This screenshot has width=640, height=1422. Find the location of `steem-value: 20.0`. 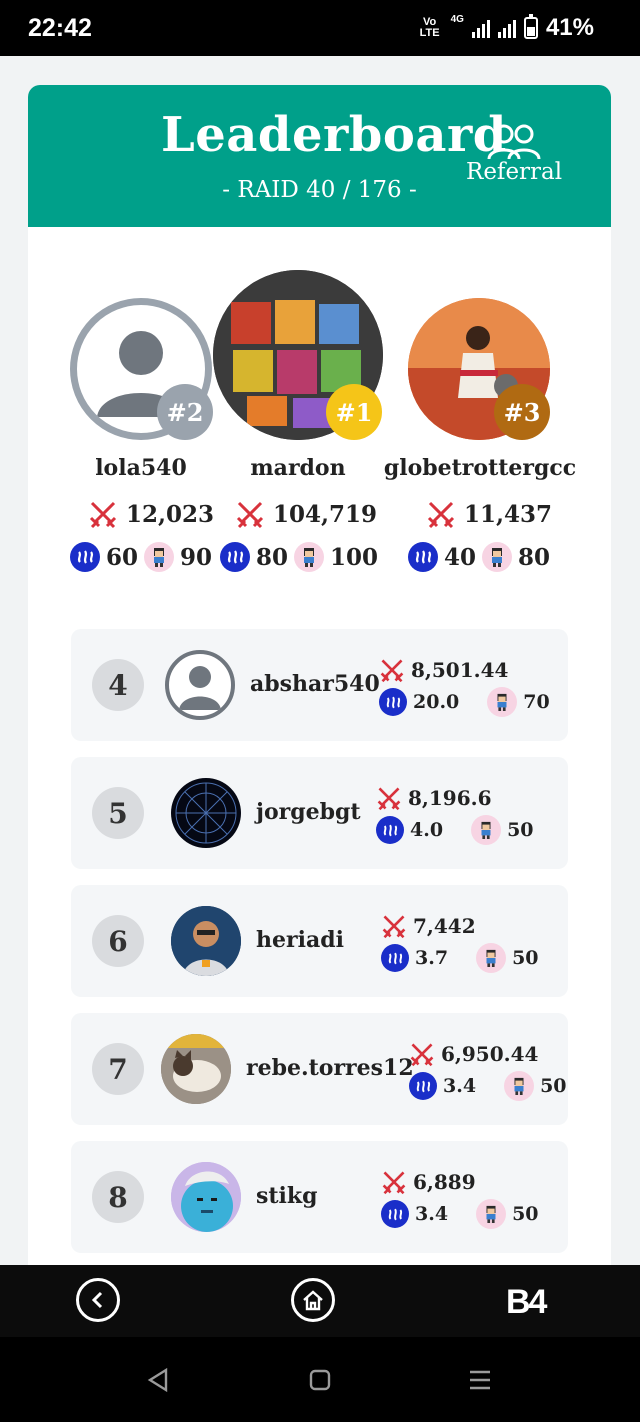

steem-value: 20.0 is located at coordinates (436, 702).